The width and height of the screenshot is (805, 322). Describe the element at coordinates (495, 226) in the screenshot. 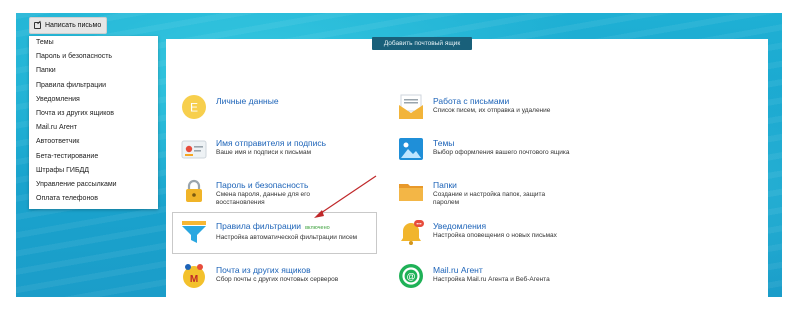

I see `card-title: Уведомления` at that location.